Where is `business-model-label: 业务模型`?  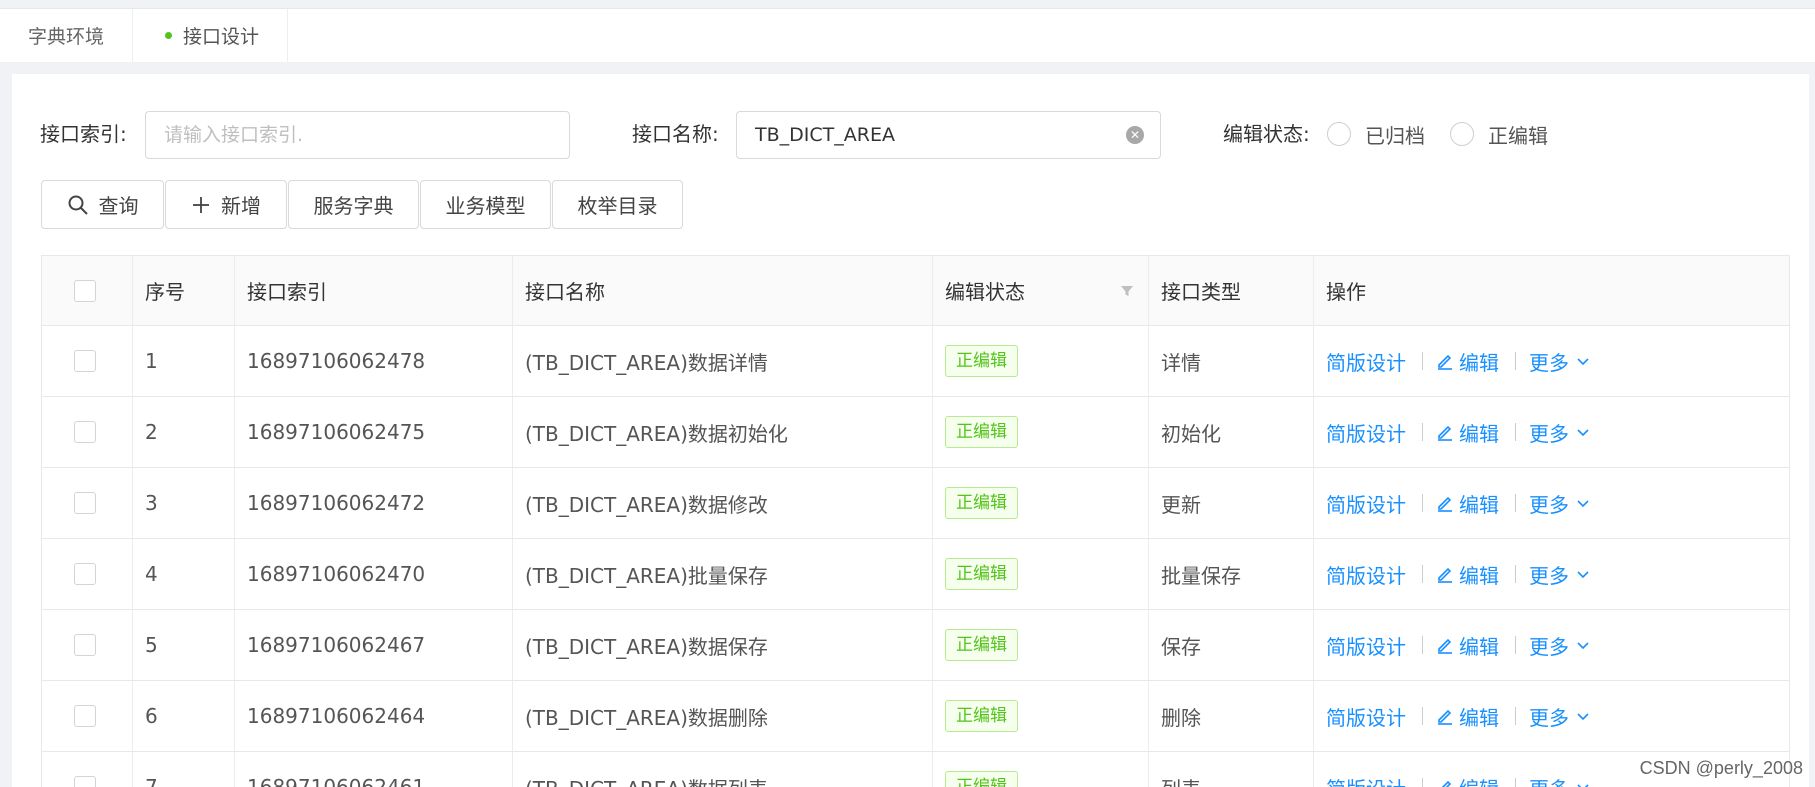
business-model-label: 业务模型 is located at coordinates (485, 206).